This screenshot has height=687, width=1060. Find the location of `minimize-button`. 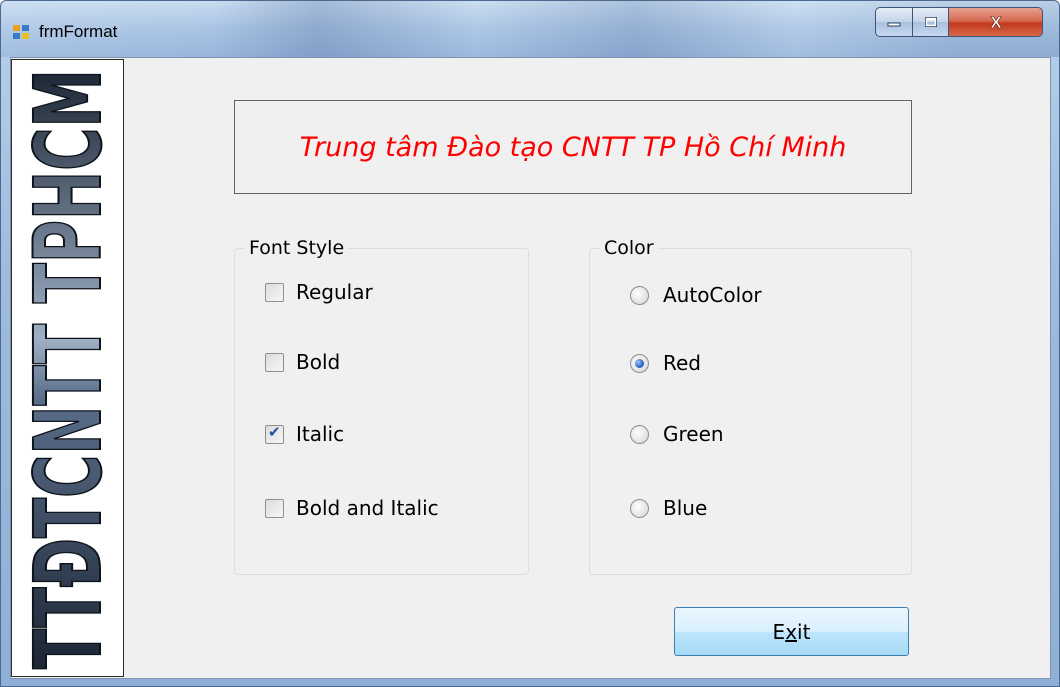

minimize-button is located at coordinates (894, 22).